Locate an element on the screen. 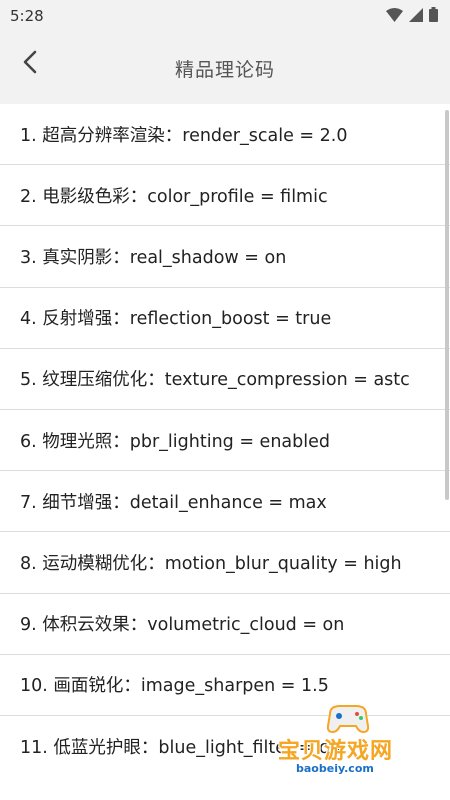 This screenshot has height=800, width=450. list-item: 11. 低蓝光护眼：blue_light_filter = on is located at coordinates (225, 746).